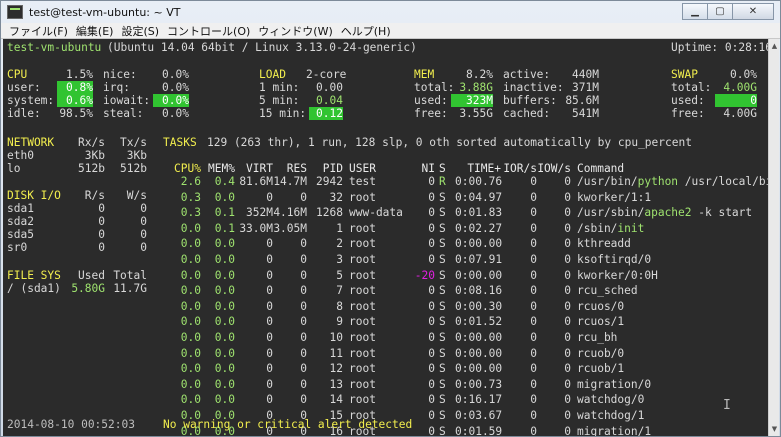  What do you see at coordinates (607, 290) in the screenshot?
I see `process-command: rcu_sched` at bounding box center [607, 290].